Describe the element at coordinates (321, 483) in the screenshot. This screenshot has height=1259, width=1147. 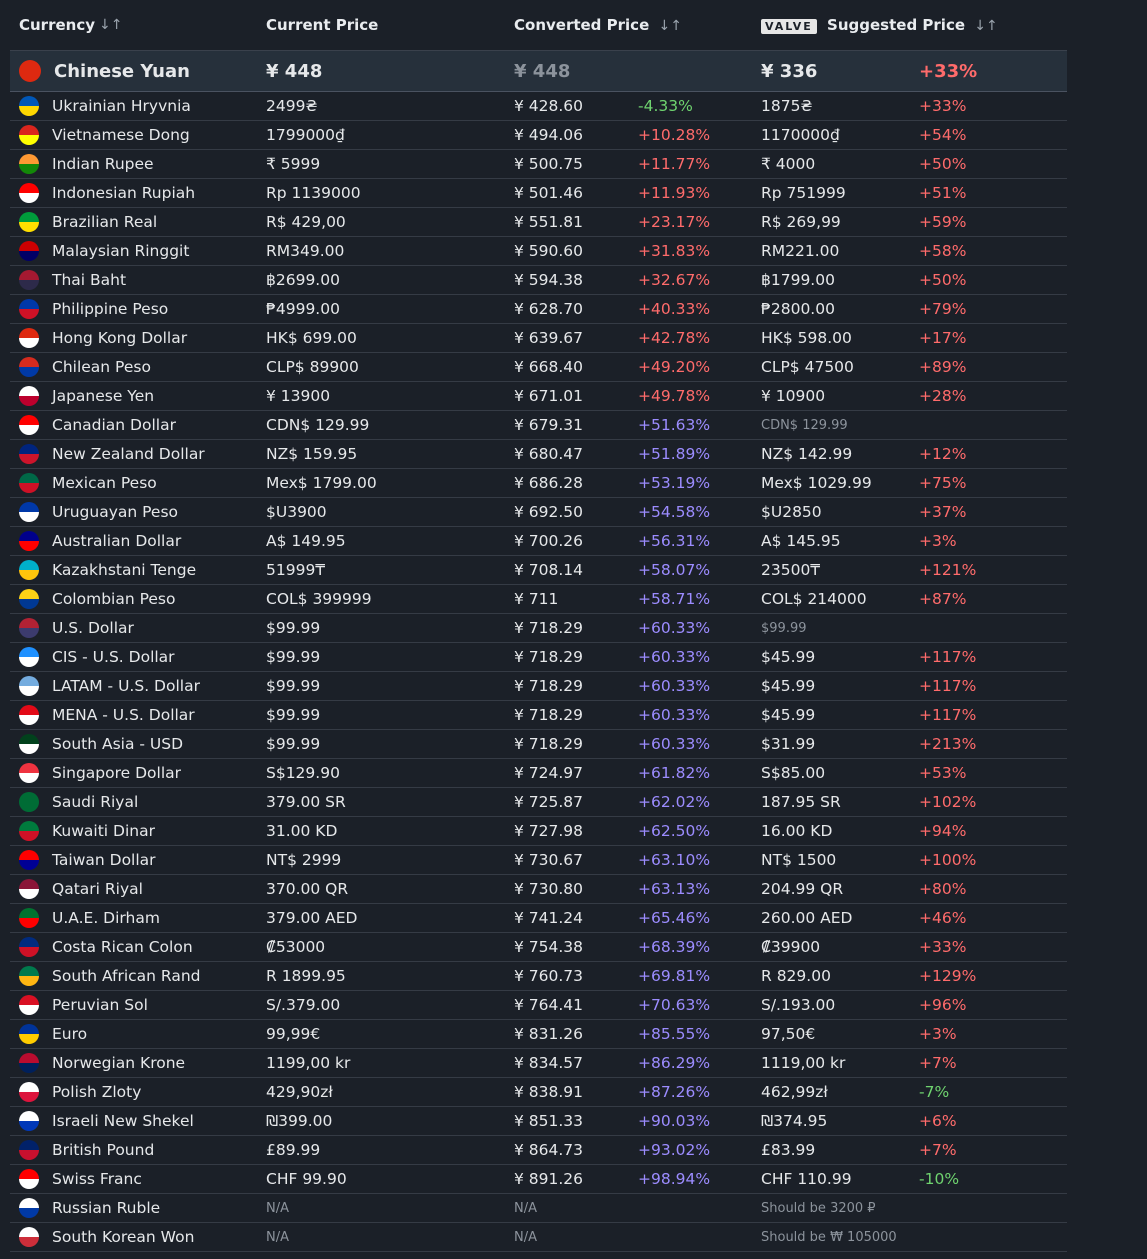
I see `current-price: Mex$ 1799.00` at that location.